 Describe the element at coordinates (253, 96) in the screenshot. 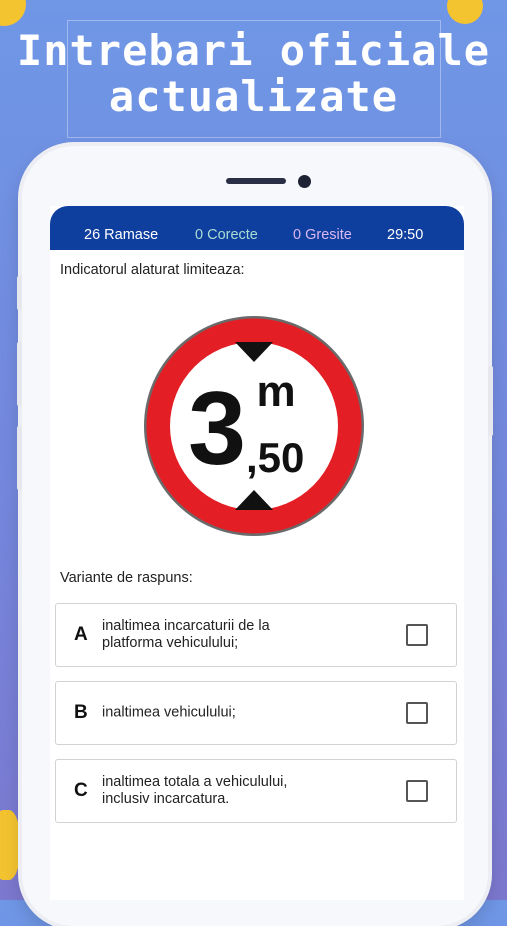

I see `headline-line-2: actualizate` at that location.